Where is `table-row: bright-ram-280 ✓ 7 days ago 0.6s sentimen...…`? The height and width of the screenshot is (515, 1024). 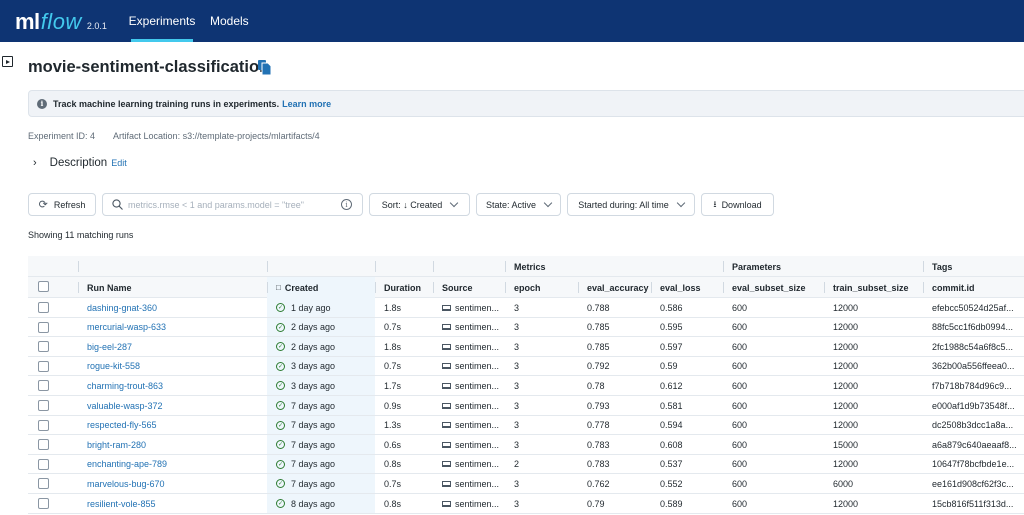
table-row: bright-ram-280 ✓ 7 days ago 0.6s sentimen...… is located at coordinates (526, 445).